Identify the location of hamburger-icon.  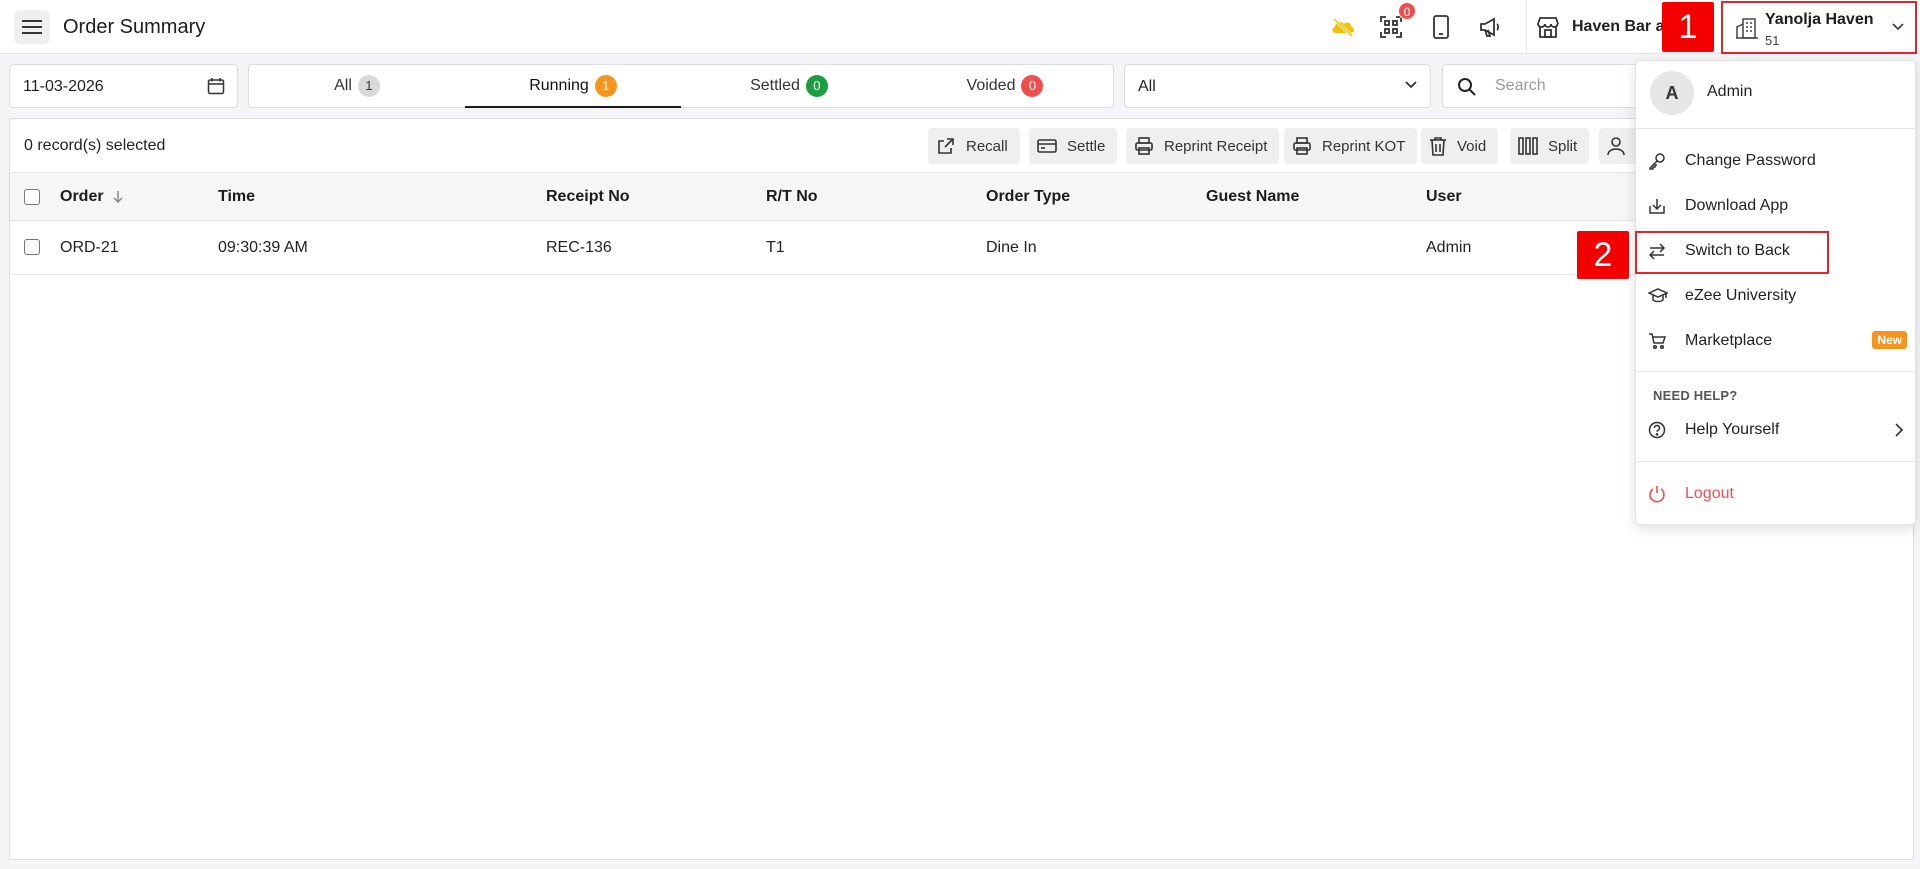
(32, 27).